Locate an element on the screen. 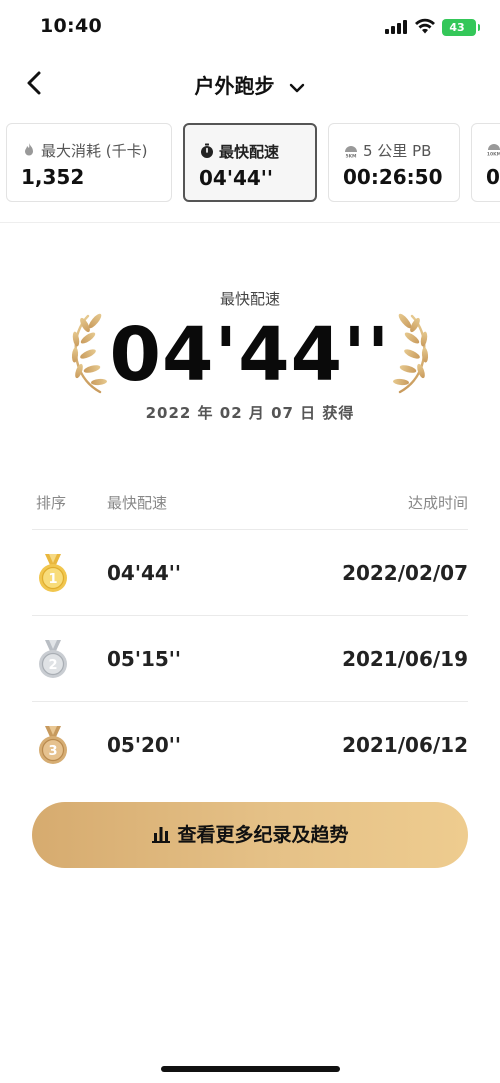 The height and width of the screenshot is (1083, 500). header-rank: 排序 is located at coordinates (51, 503).